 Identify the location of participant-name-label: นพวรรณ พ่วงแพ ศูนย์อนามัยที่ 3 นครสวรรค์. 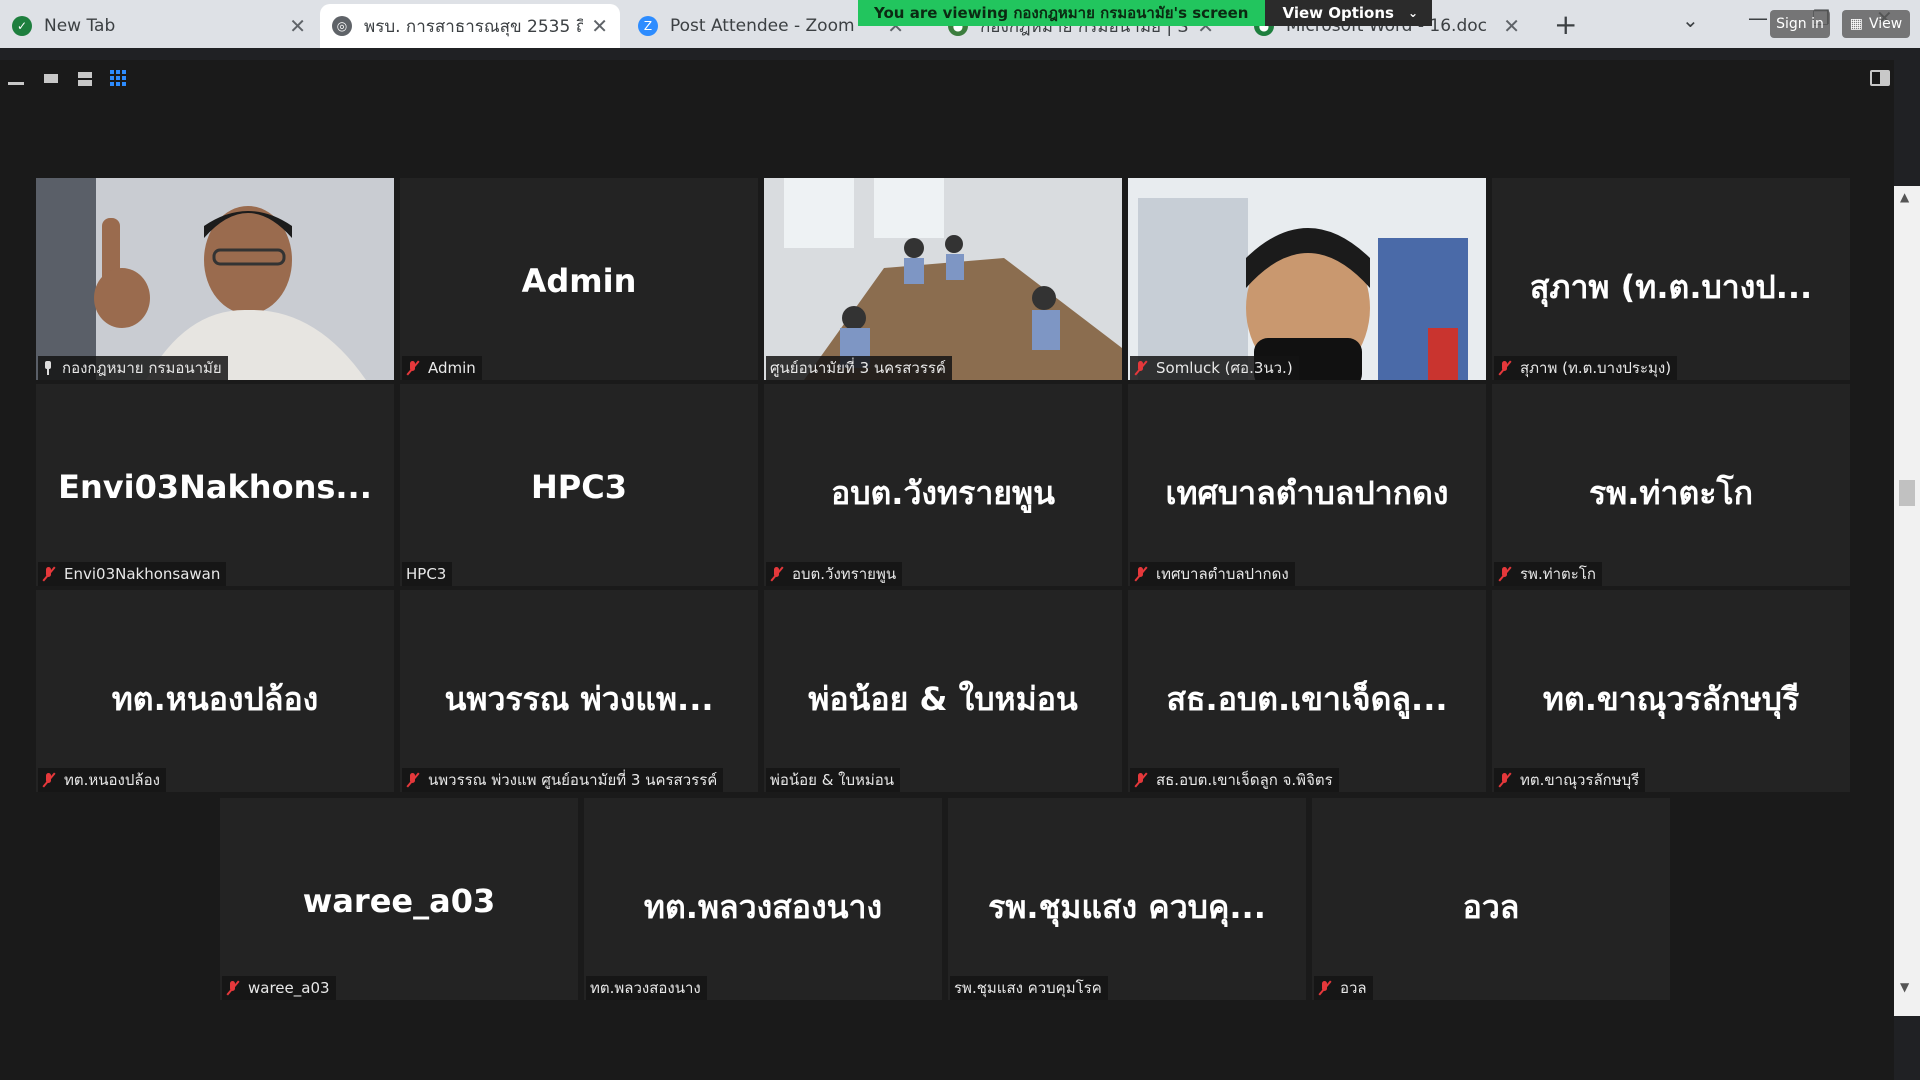
(563, 780).